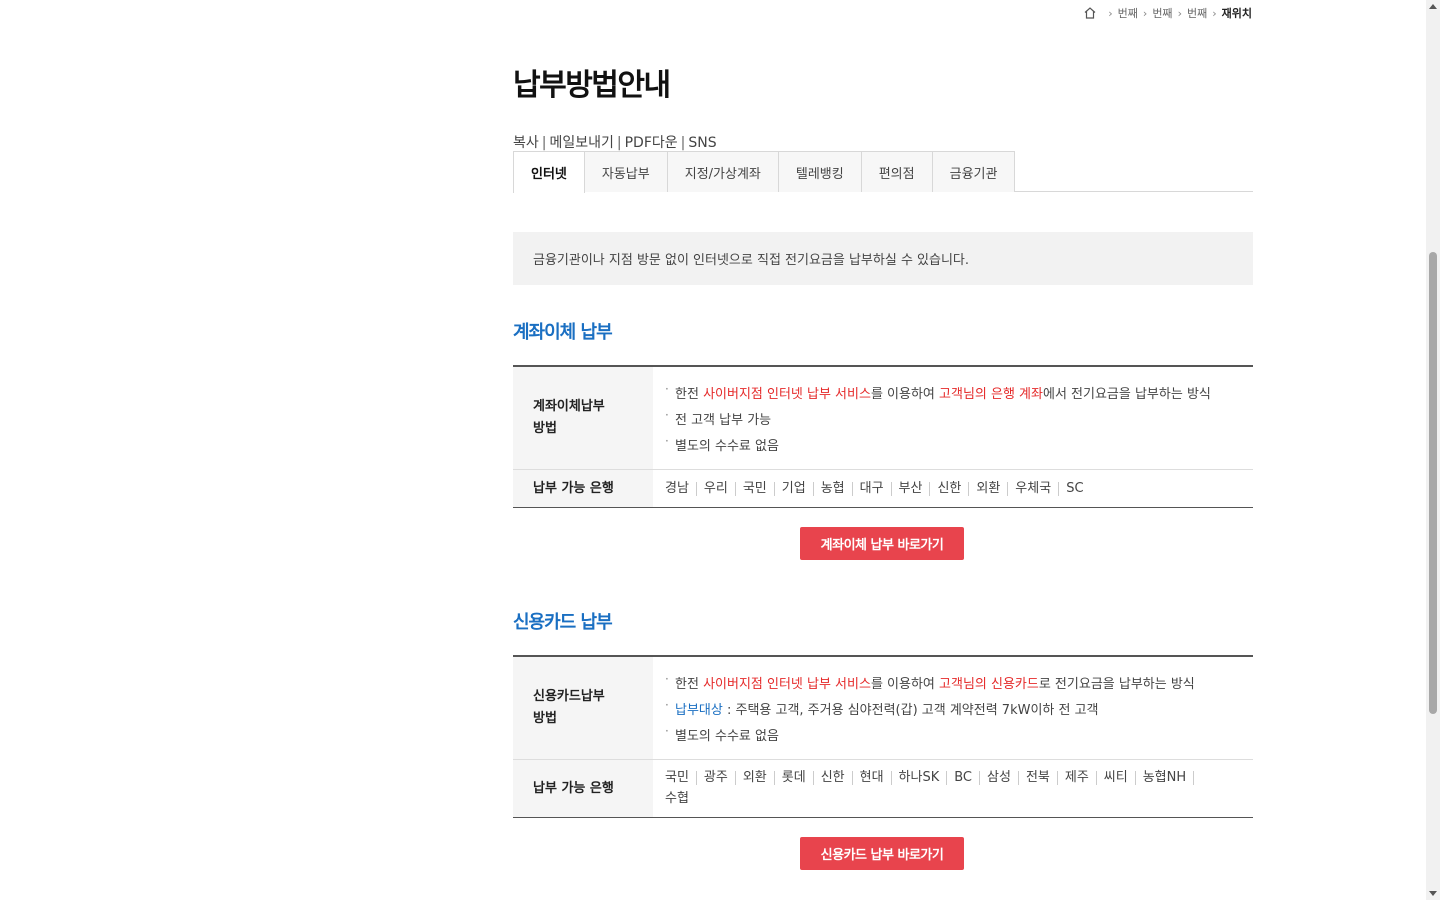 The height and width of the screenshot is (900, 1440). What do you see at coordinates (526, 143) in the screenshot?
I see `copy-link: 복사` at bounding box center [526, 143].